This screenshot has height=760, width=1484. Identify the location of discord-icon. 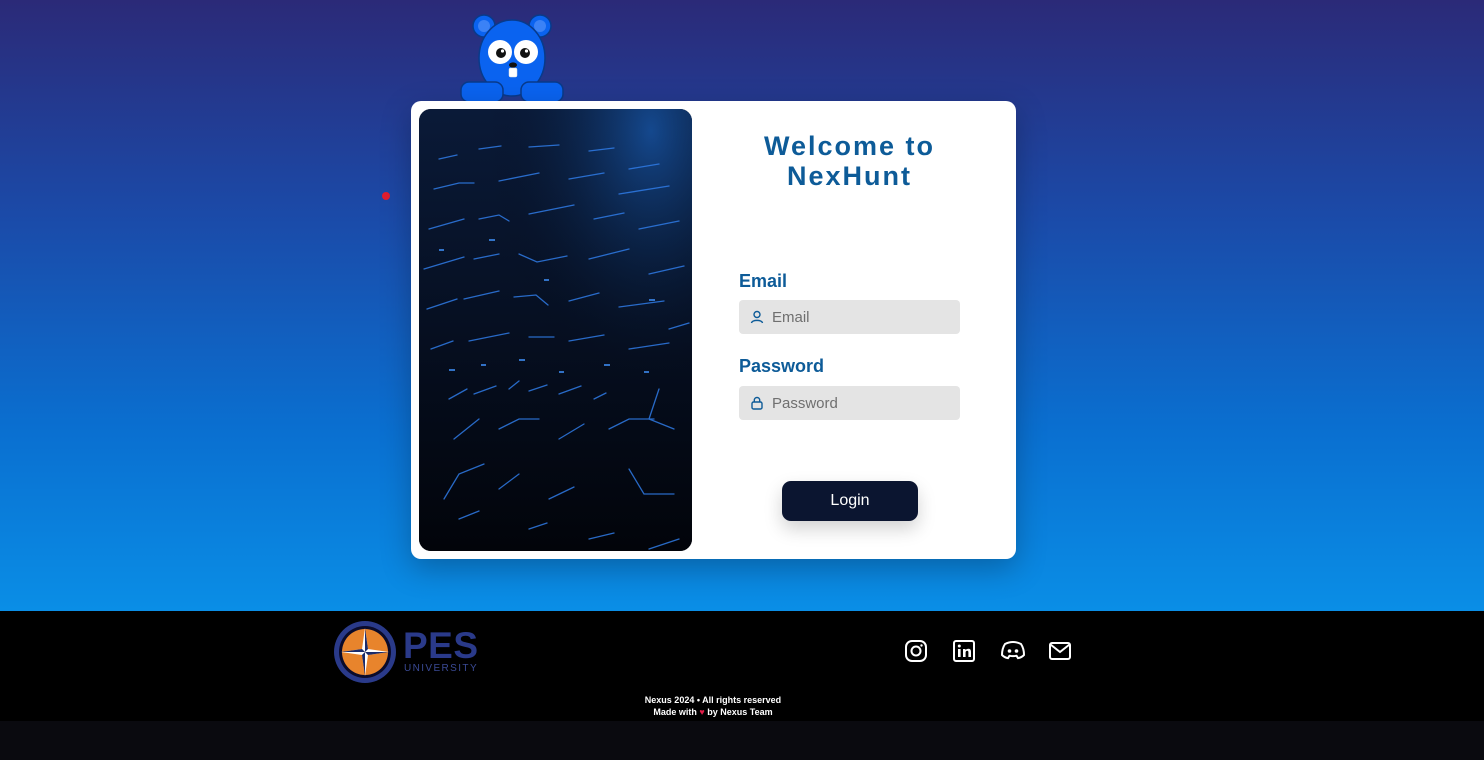
(1012, 651).